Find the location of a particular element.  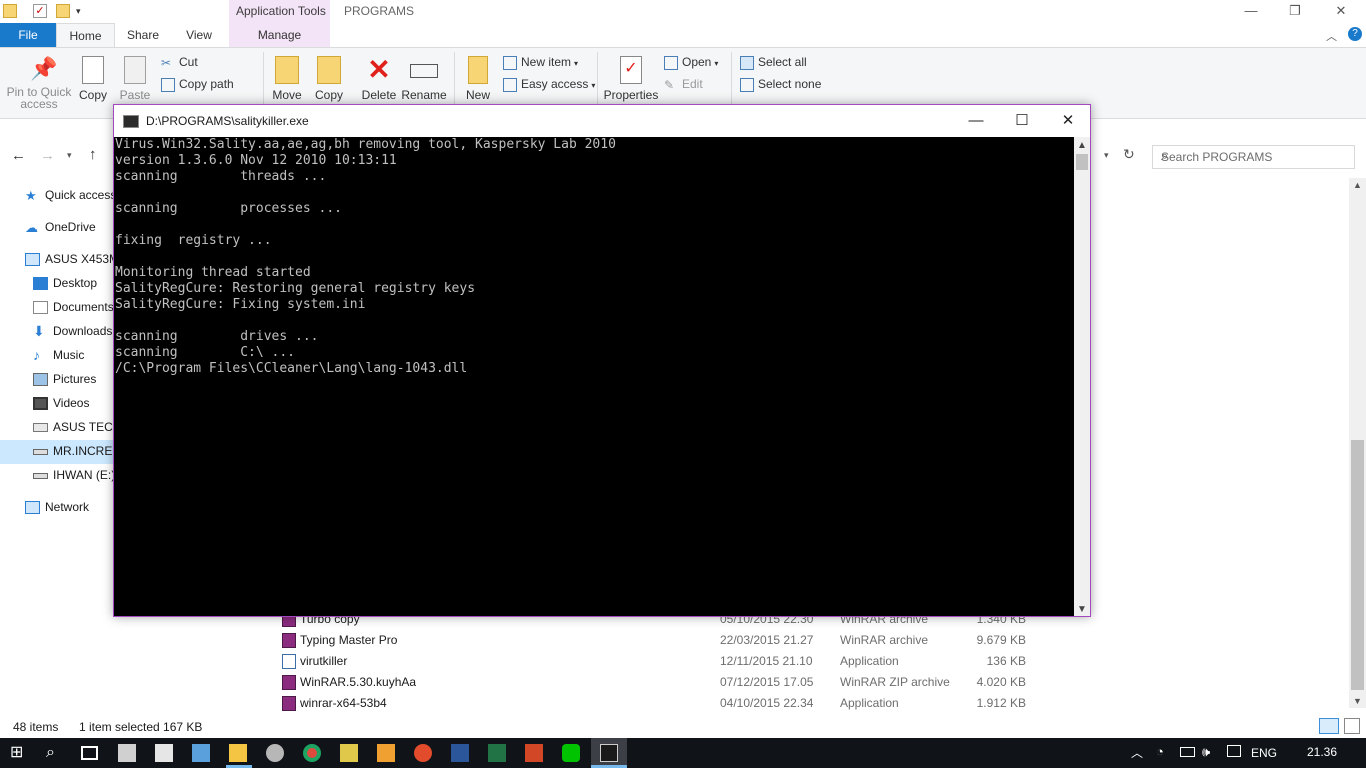

collapse-ribbon-icon: ︿ is located at coordinates (1331, 36).